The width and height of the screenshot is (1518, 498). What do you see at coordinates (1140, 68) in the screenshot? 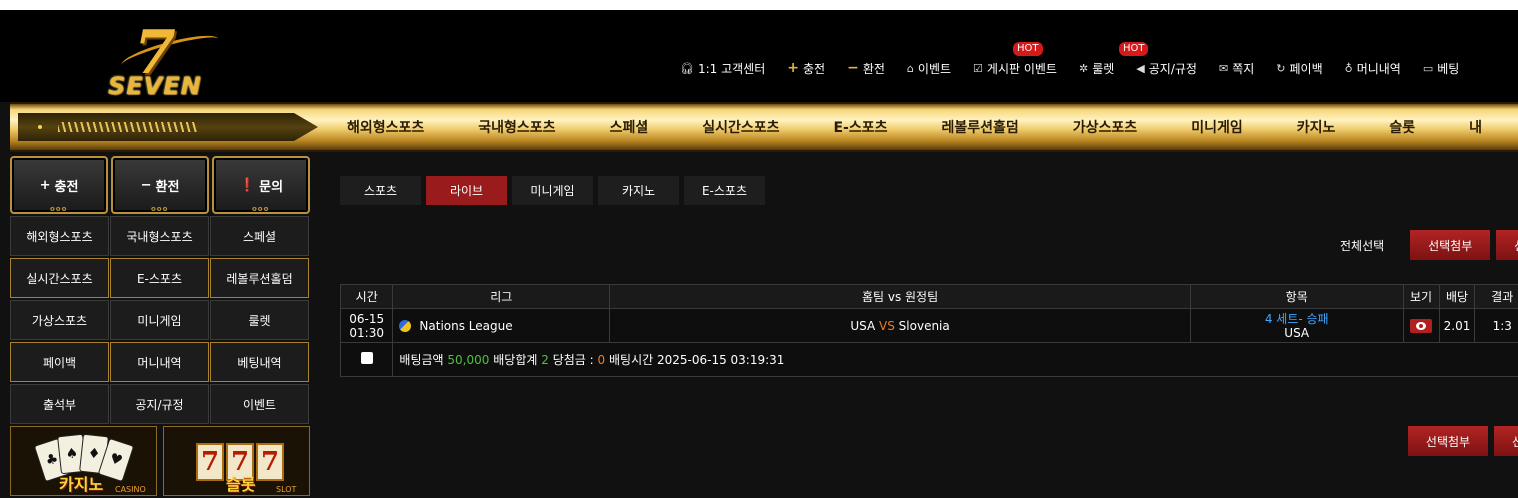
I see `megaphone-icon: ◀` at bounding box center [1140, 68].